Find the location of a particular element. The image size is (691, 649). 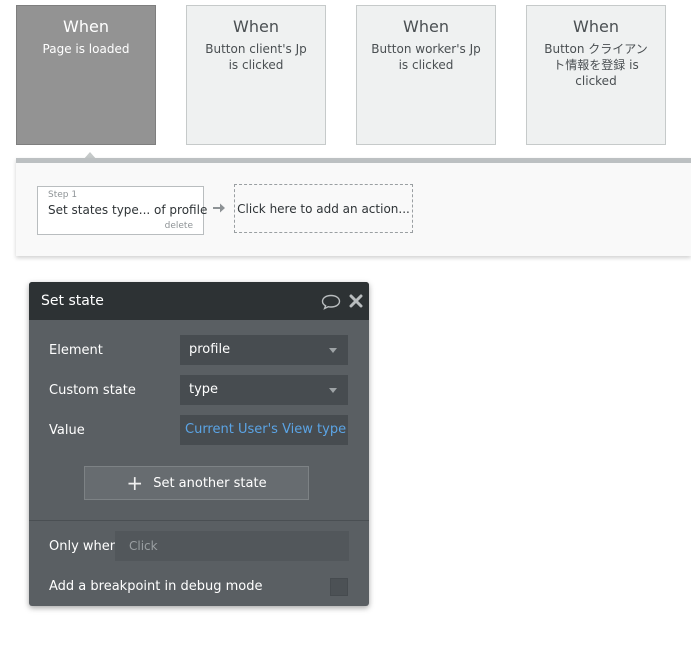

panel-title: Set state is located at coordinates (72, 301).